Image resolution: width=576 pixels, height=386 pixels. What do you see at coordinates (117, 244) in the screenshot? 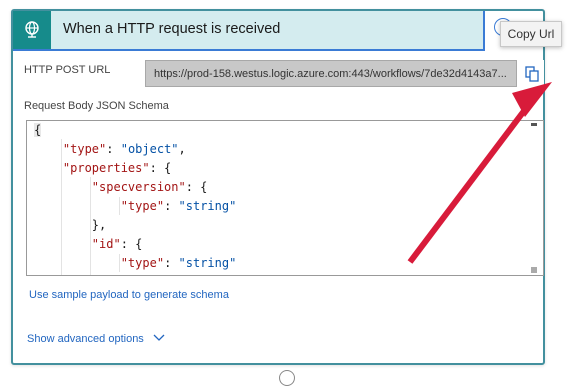
I see `code-line: "id": {` at bounding box center [117, 244].